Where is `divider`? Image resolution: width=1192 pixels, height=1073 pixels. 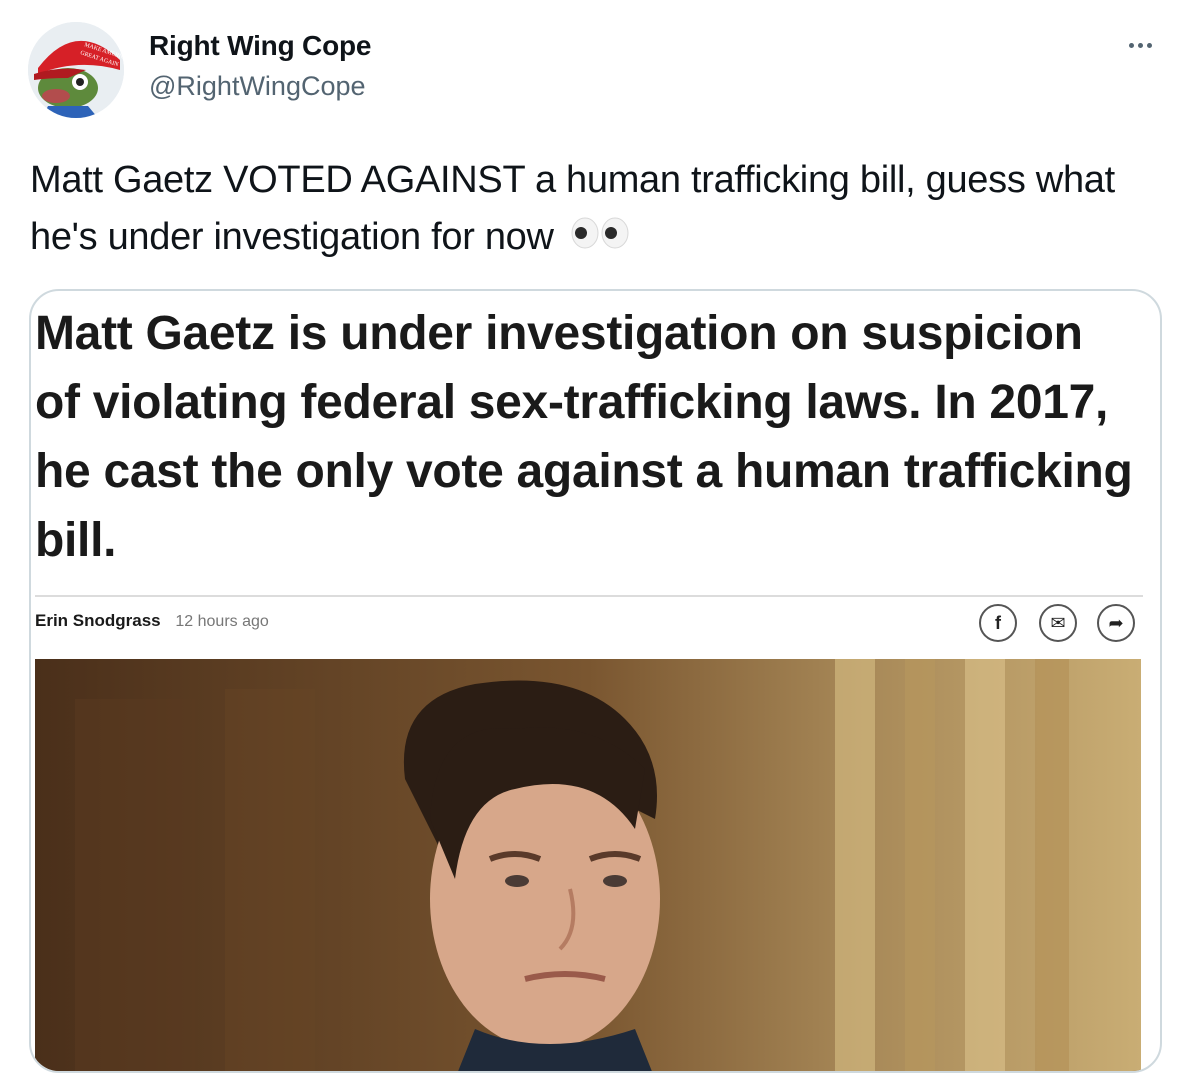
divider is located at coordinates (589, 596).